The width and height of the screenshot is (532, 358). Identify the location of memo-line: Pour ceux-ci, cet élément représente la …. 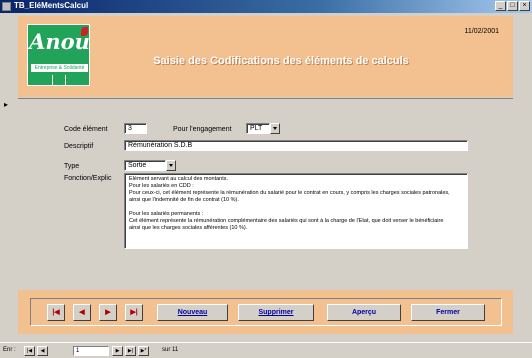
(289, 193).